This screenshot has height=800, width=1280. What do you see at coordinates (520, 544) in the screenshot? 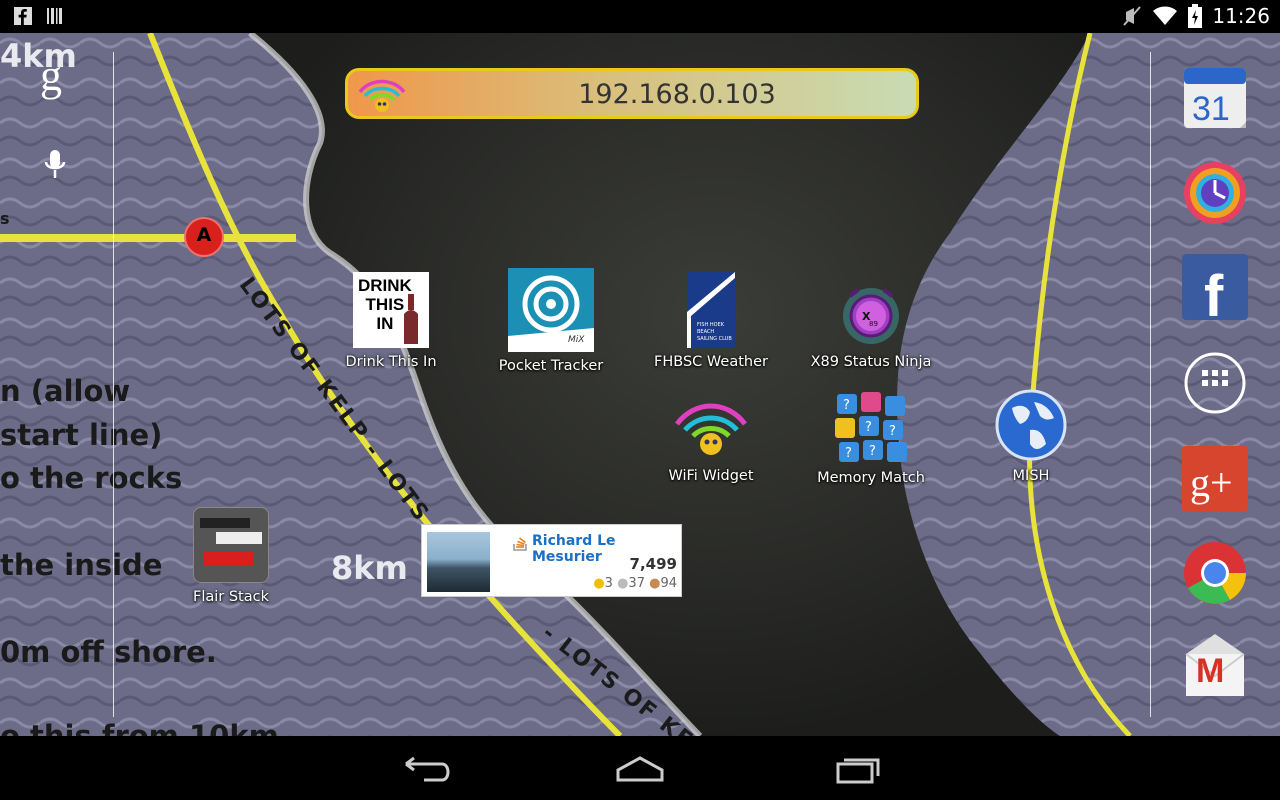
I see `stackoverflow-icon` at bounding box center [520, 544].